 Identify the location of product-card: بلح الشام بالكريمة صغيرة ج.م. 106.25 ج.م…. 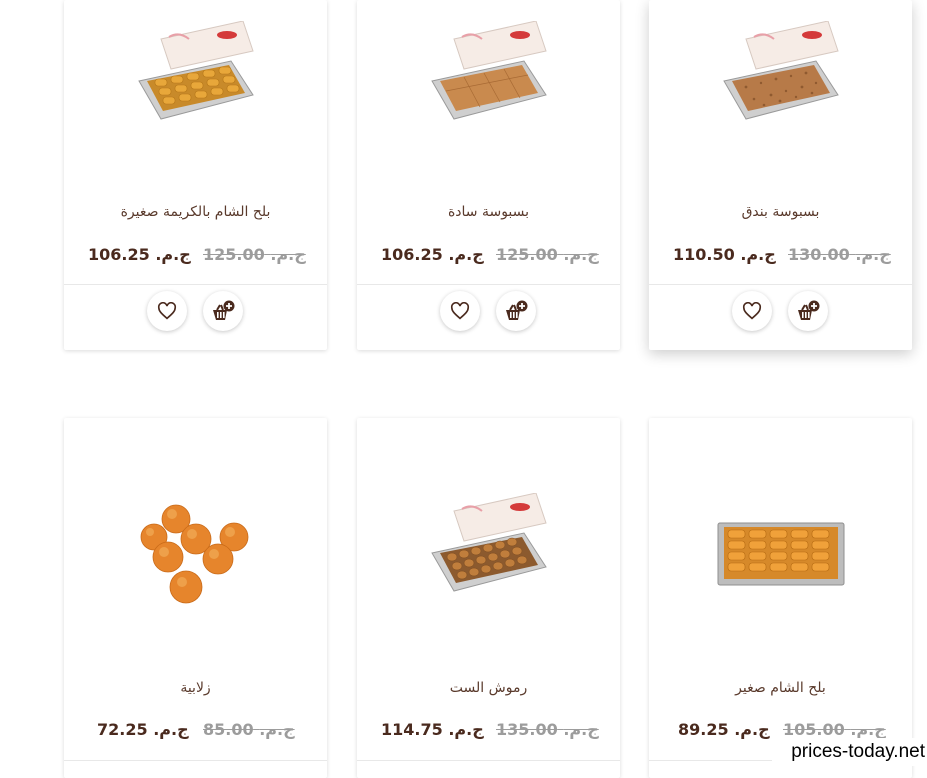
(195, 175).